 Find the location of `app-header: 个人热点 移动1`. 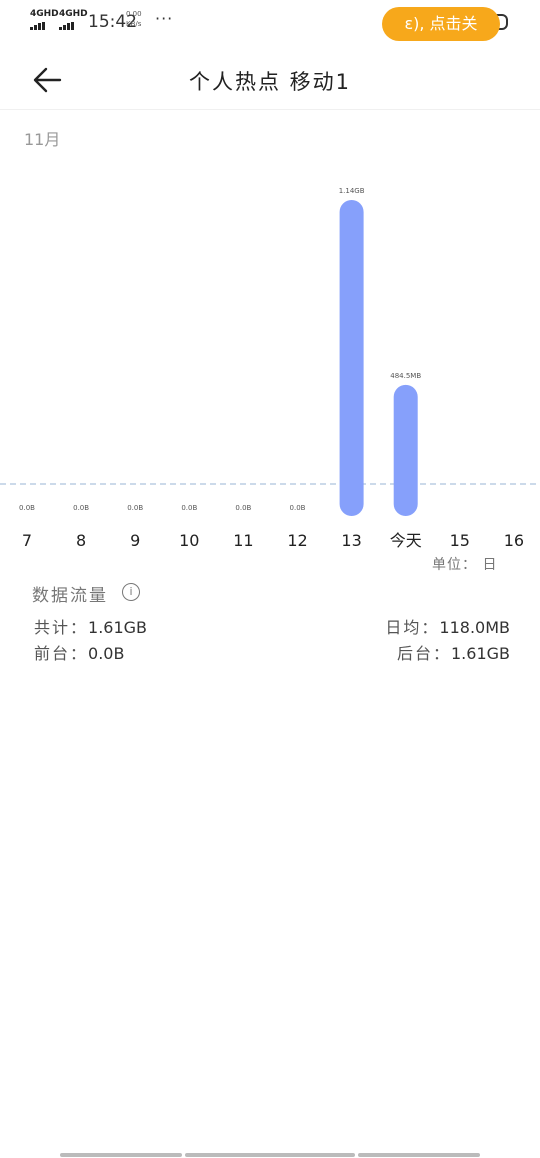

app-header: 个人热点 移动1 is located at coordinates (270, 80).